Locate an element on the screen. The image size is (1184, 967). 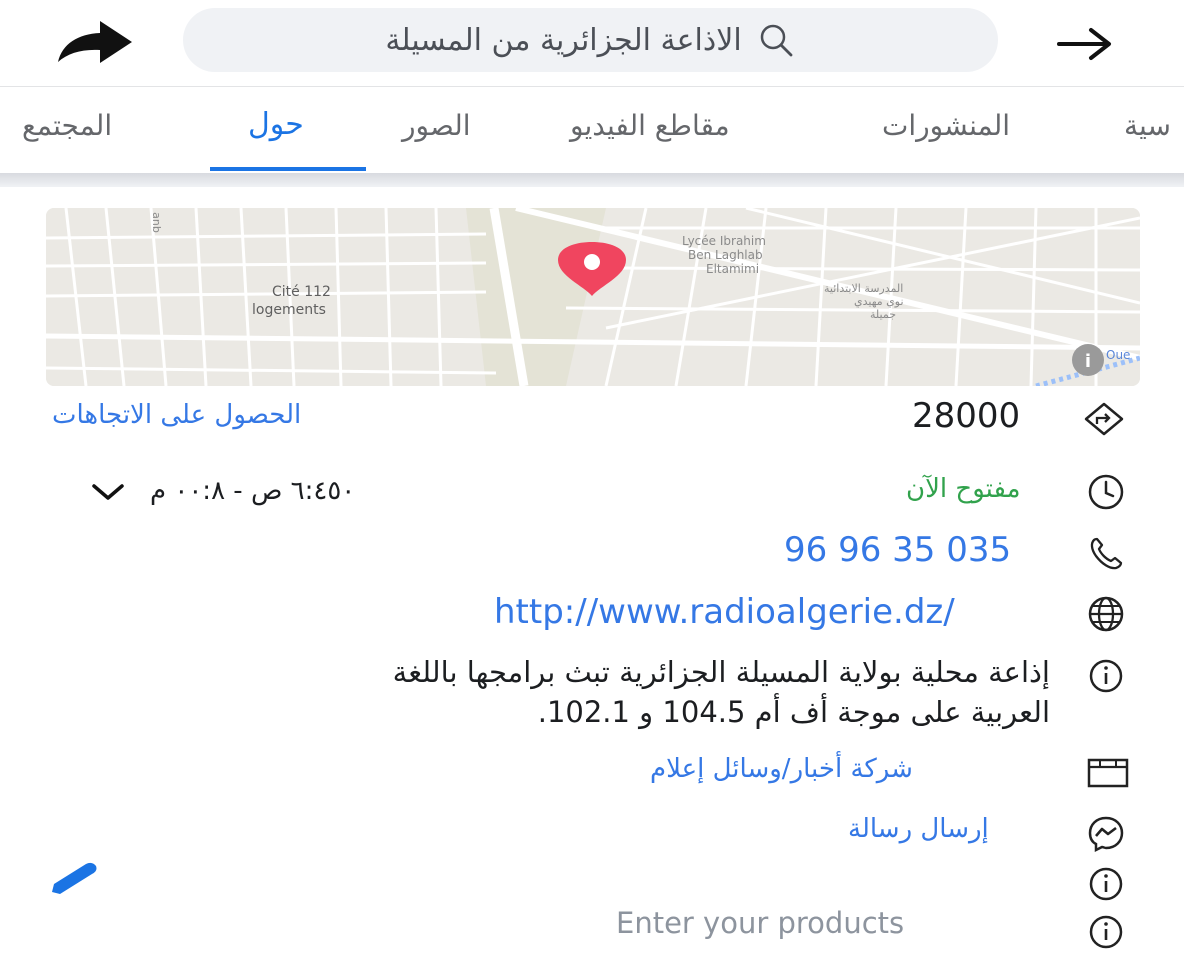
directions-icon is located at coordinates (1104, 419).